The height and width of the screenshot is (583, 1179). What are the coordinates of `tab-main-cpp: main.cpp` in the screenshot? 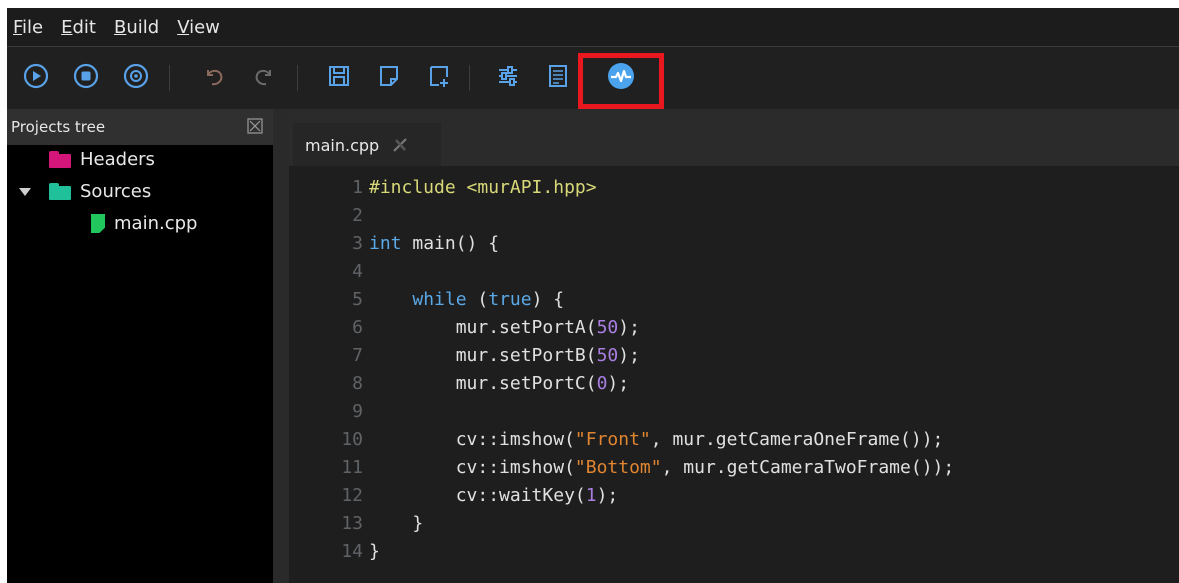 It's located at (367, 145).